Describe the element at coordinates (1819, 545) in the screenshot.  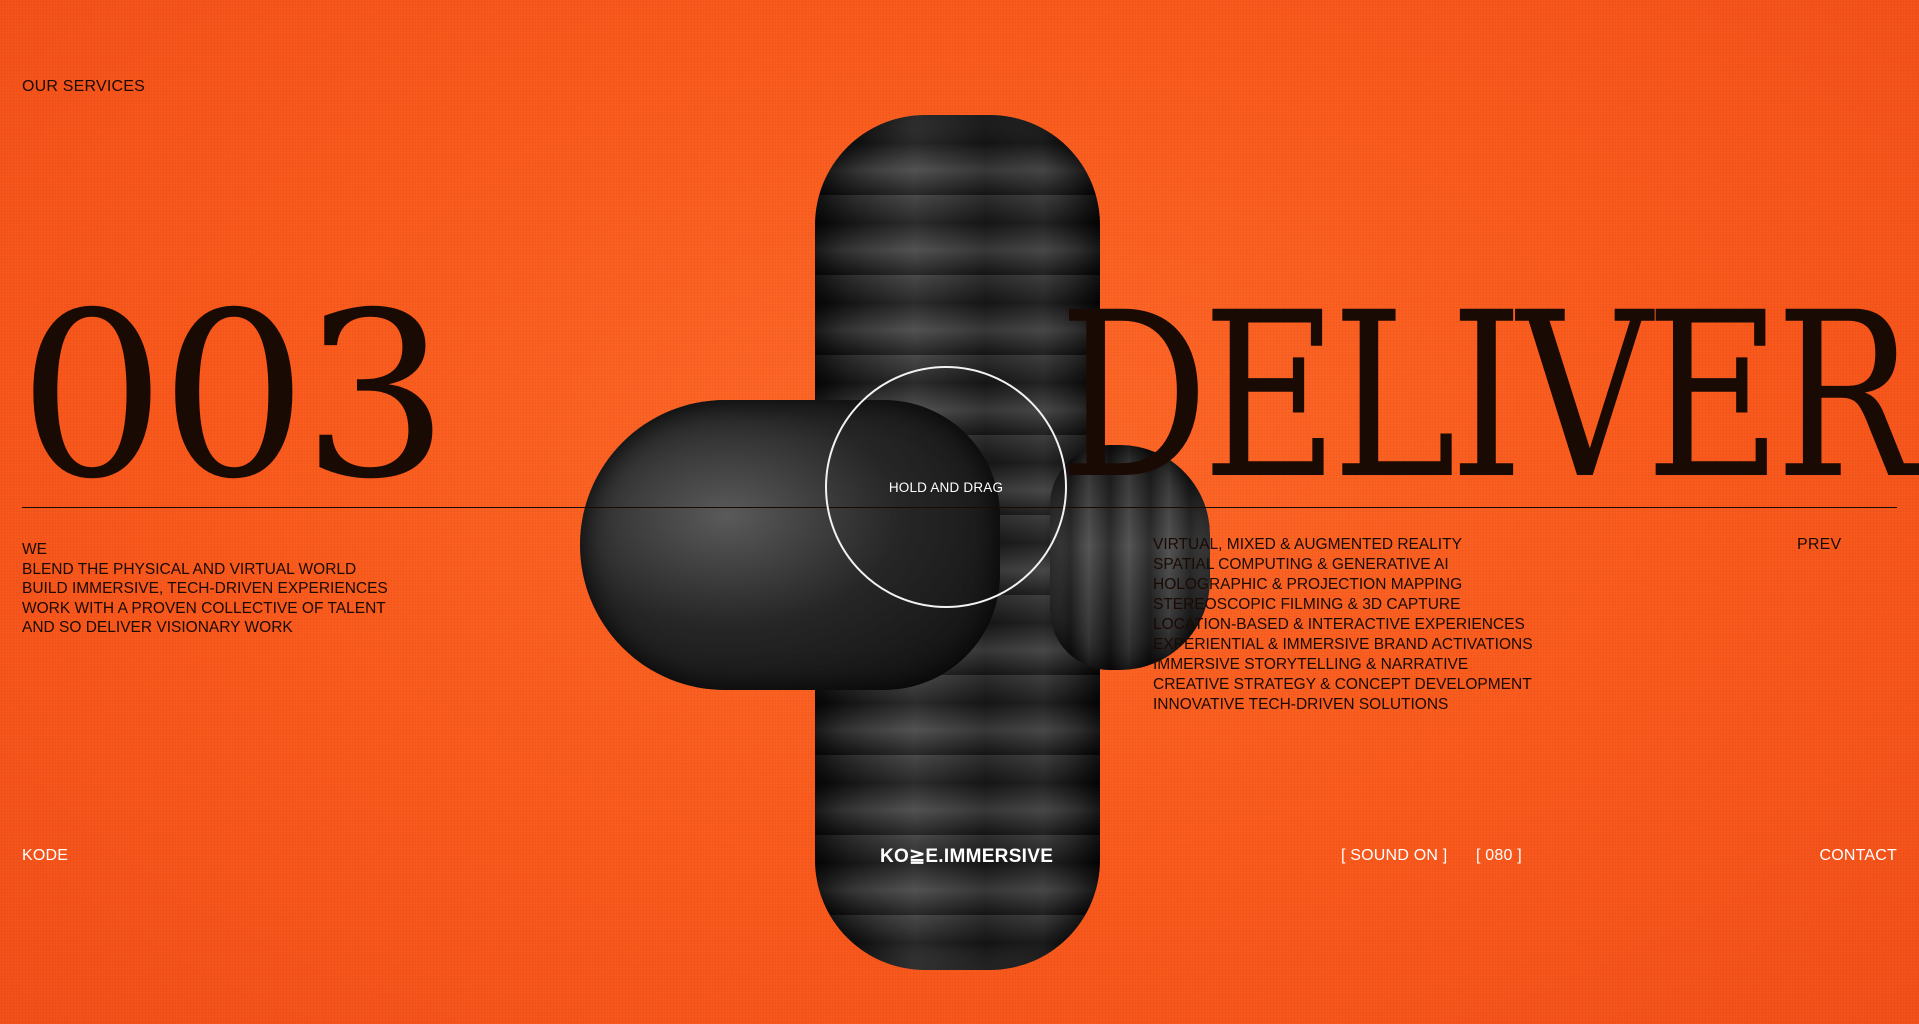
I see `prev-button: PREV` at that location.